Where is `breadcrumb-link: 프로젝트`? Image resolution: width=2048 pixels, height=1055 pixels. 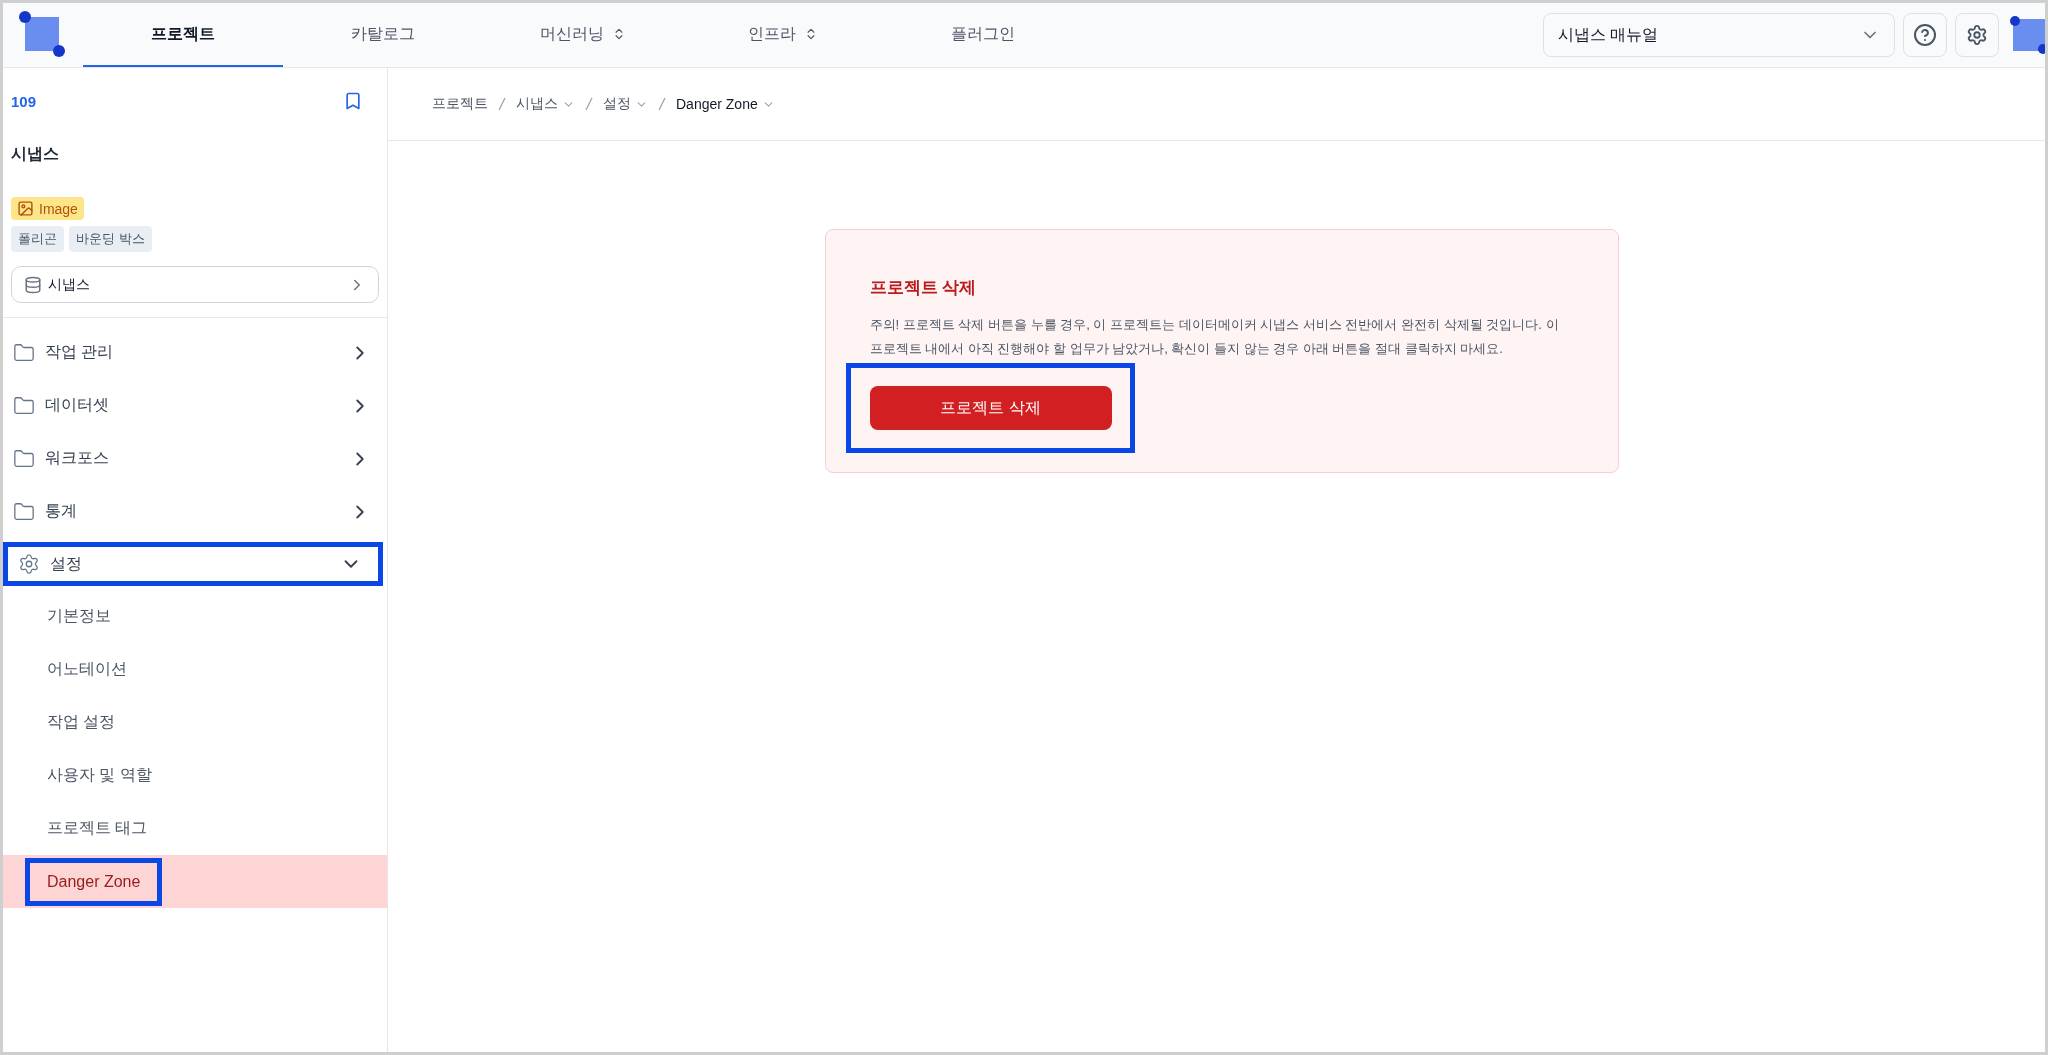
breadcrumb-link: 프로젝트 is located at coordinates (460, 104).